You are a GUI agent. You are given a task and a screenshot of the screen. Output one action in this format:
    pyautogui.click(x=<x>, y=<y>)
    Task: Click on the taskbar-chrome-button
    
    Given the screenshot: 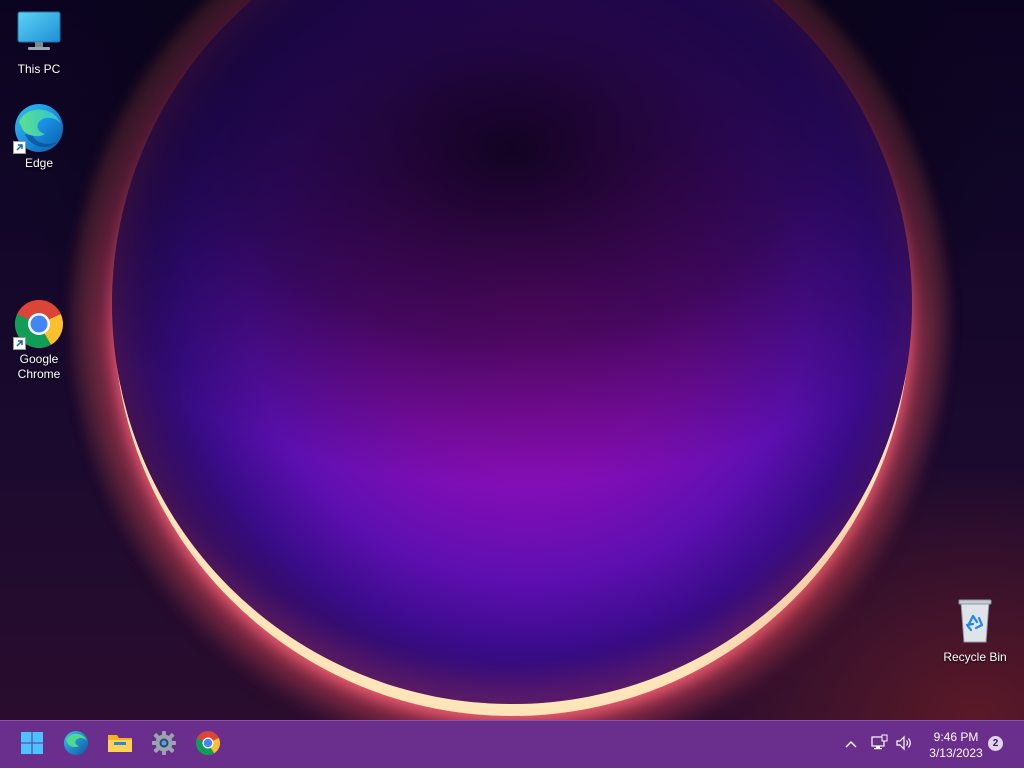 What is the action you would take?
    pyautogui.click(x=208, y=745)
    